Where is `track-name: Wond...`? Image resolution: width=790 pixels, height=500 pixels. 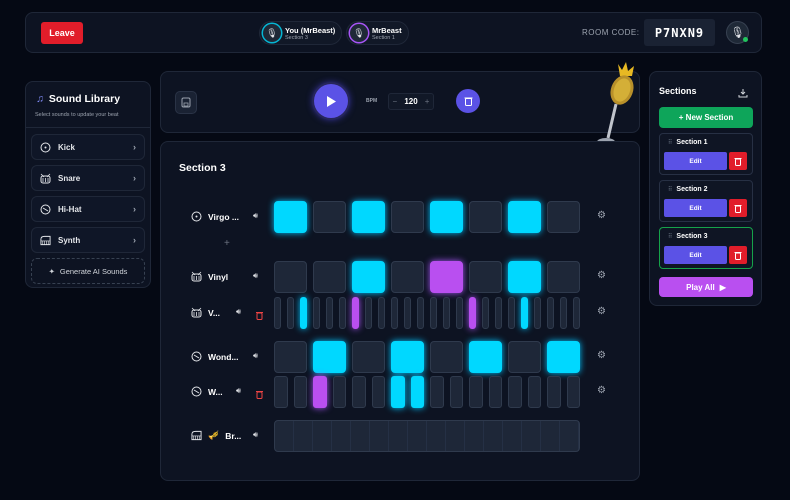
track-name: Wond... is located at coordinates (223, 357).